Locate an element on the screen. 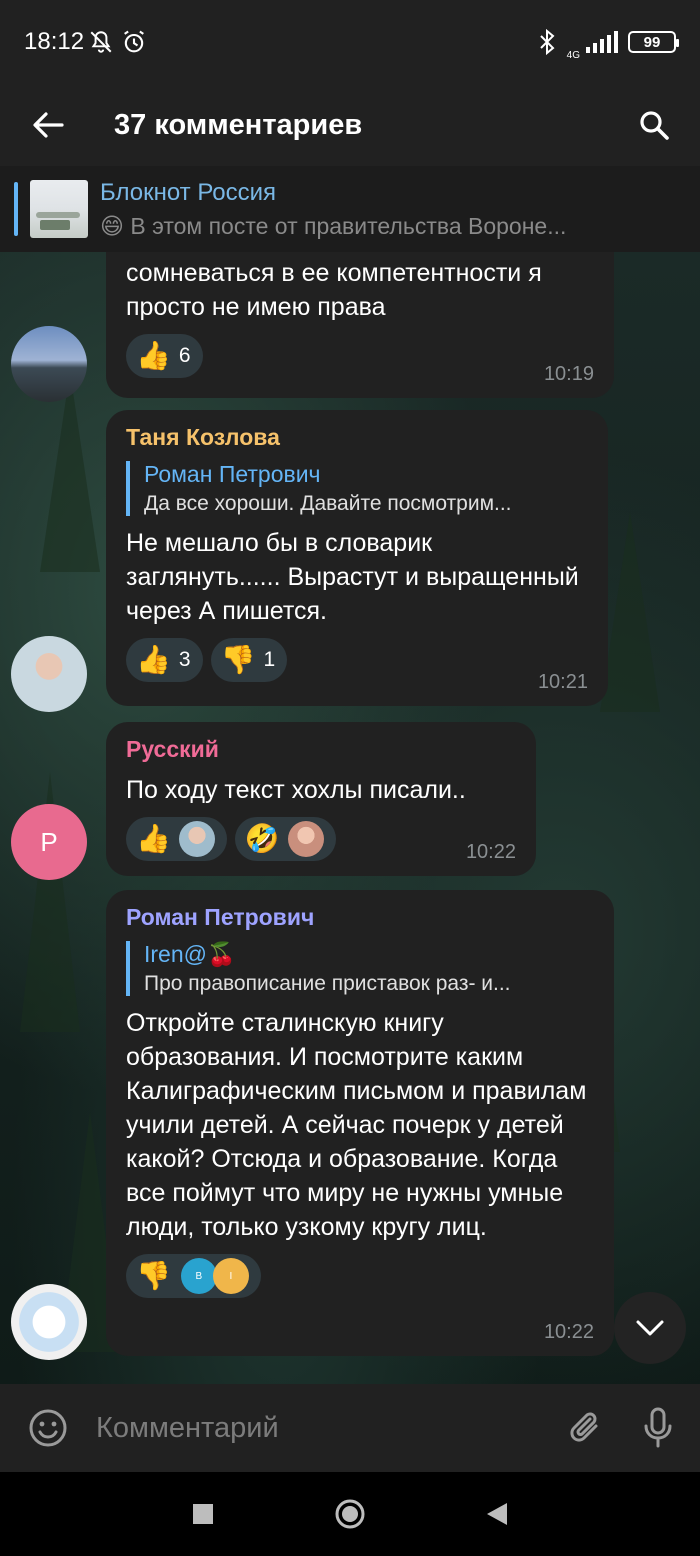 The height and width of the screenshot is (1556, 700). reactor-letter: I is located at coordinates (231, 1276).